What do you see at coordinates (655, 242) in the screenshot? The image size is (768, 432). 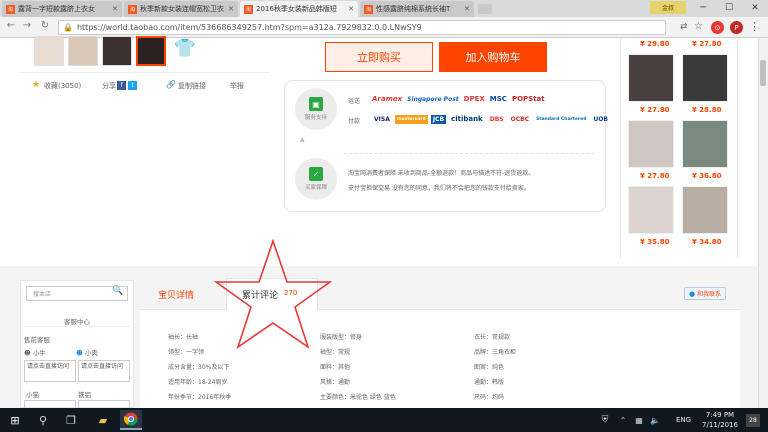 I see `product-price: ¥ 35.80` at bounding box center [655, 242].